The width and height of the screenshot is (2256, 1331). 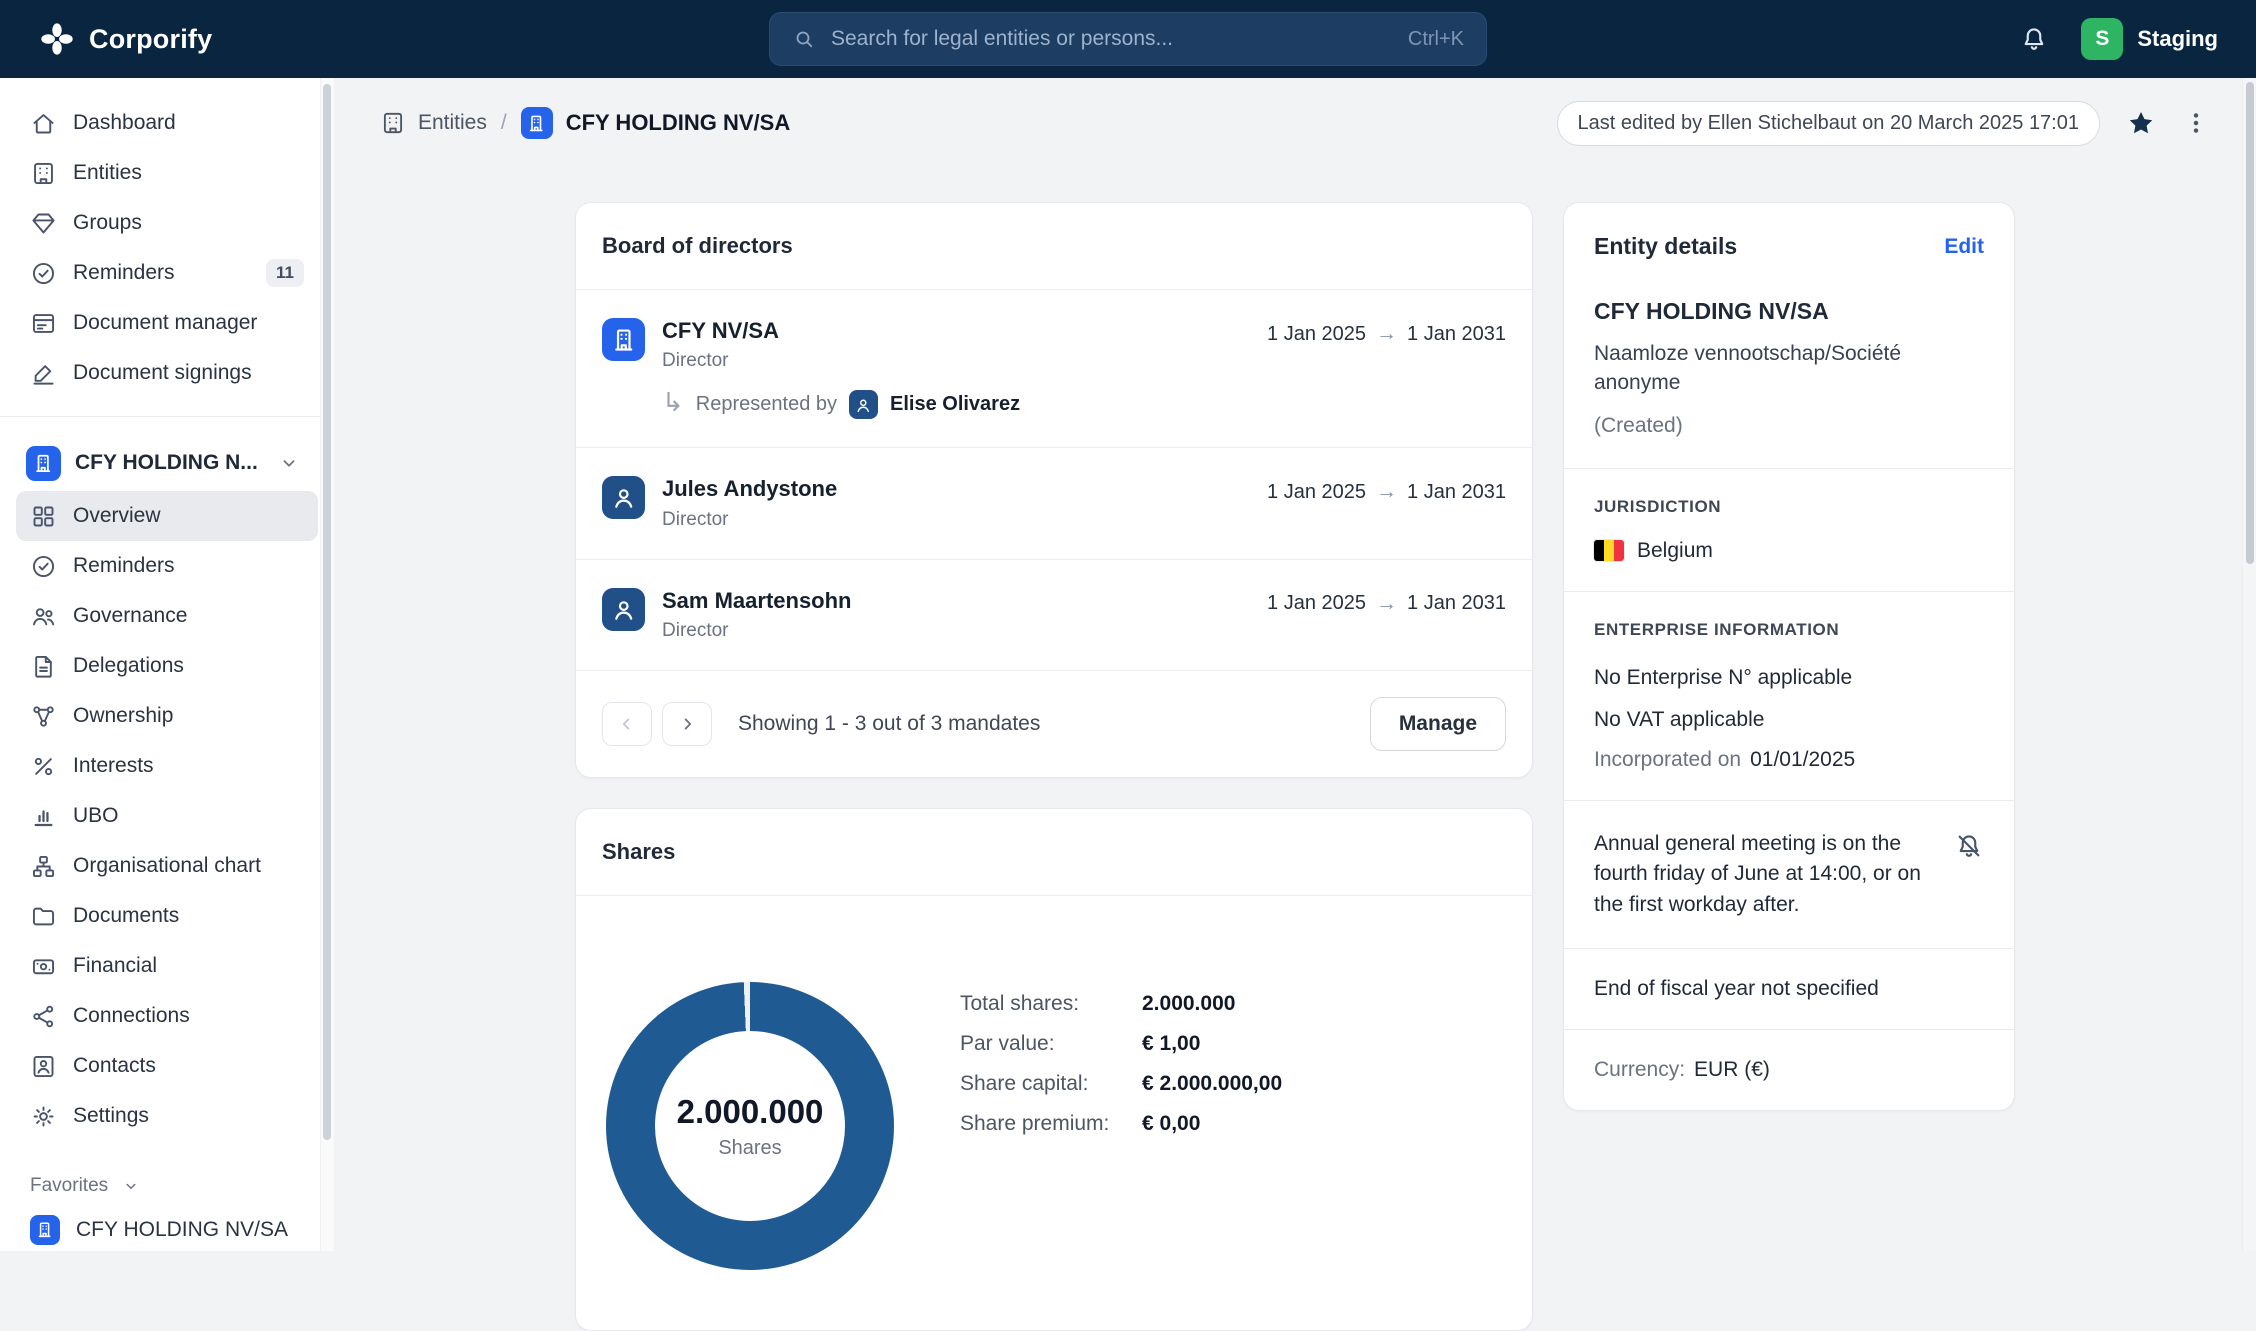 I want to click on sidebar-item-interests: Interests, so click(x=167, y=766).